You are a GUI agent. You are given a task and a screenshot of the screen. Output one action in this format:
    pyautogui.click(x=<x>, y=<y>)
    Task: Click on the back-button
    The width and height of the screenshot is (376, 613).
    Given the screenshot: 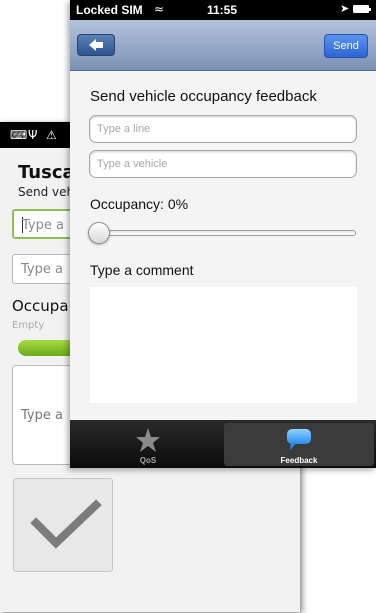 What is the action you would take?
    pyautogui.click(x=96, y=45)
    